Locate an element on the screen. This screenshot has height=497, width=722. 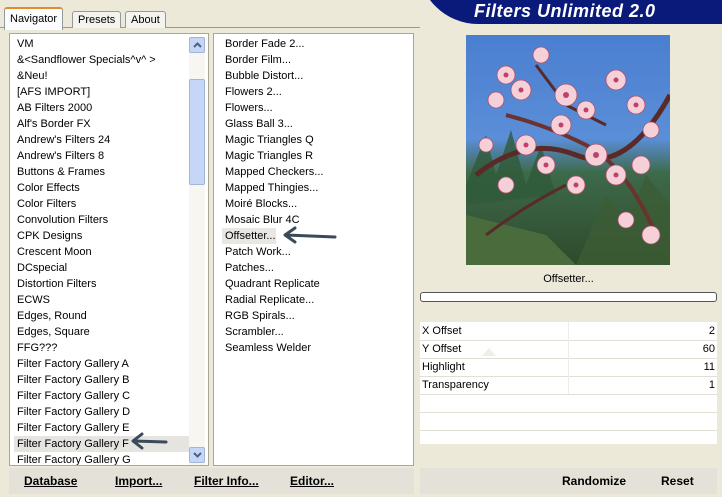
category-item: Alf's Border FX is located at coordinates (54, 124).